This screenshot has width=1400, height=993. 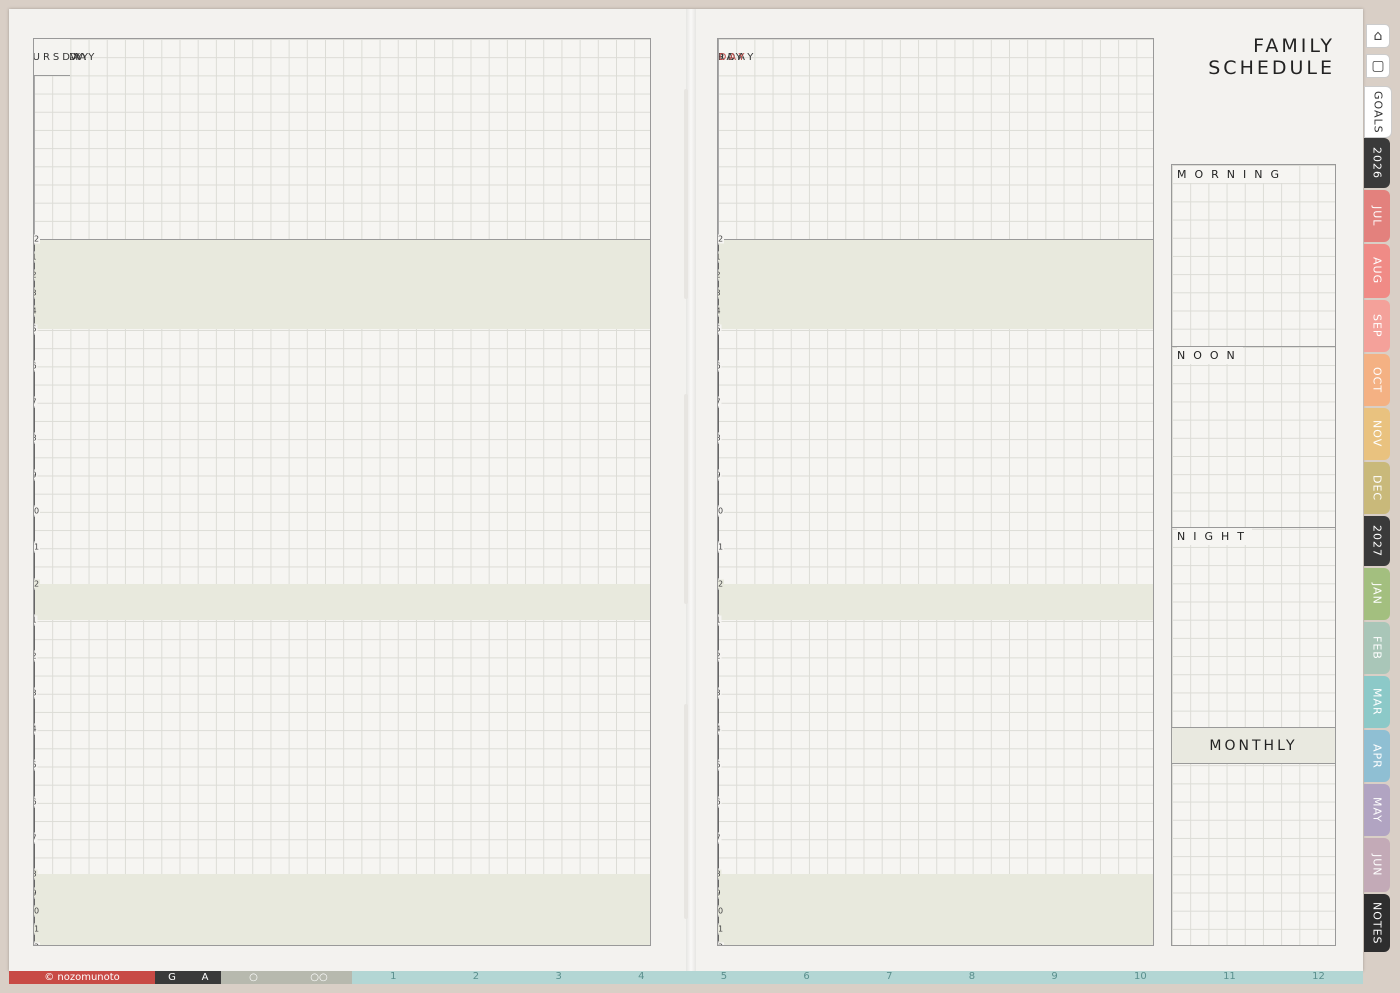 What do you see at coordinates (720, 874) in the screenshot?
I see `hour-label: 8` at bounding box center [720, 874].